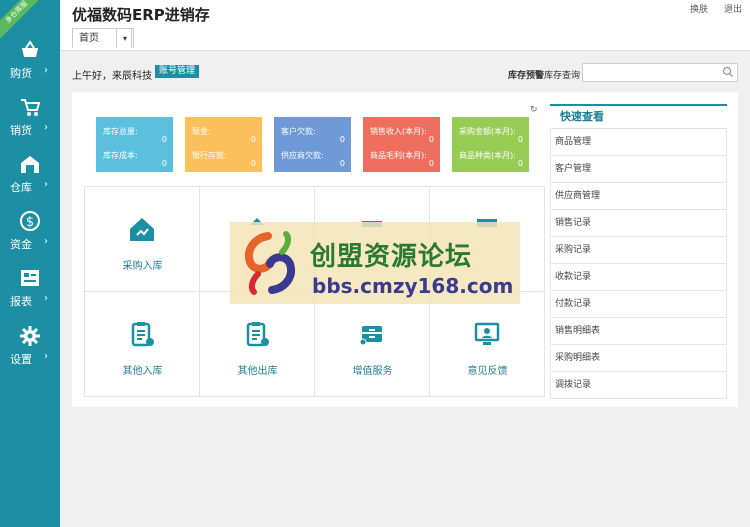 This screenshot has height=527, width=750. Describe the element at coordinates (22, 20) in the screenshot. I see `edition-ribbon: 多仓库版` at that location.